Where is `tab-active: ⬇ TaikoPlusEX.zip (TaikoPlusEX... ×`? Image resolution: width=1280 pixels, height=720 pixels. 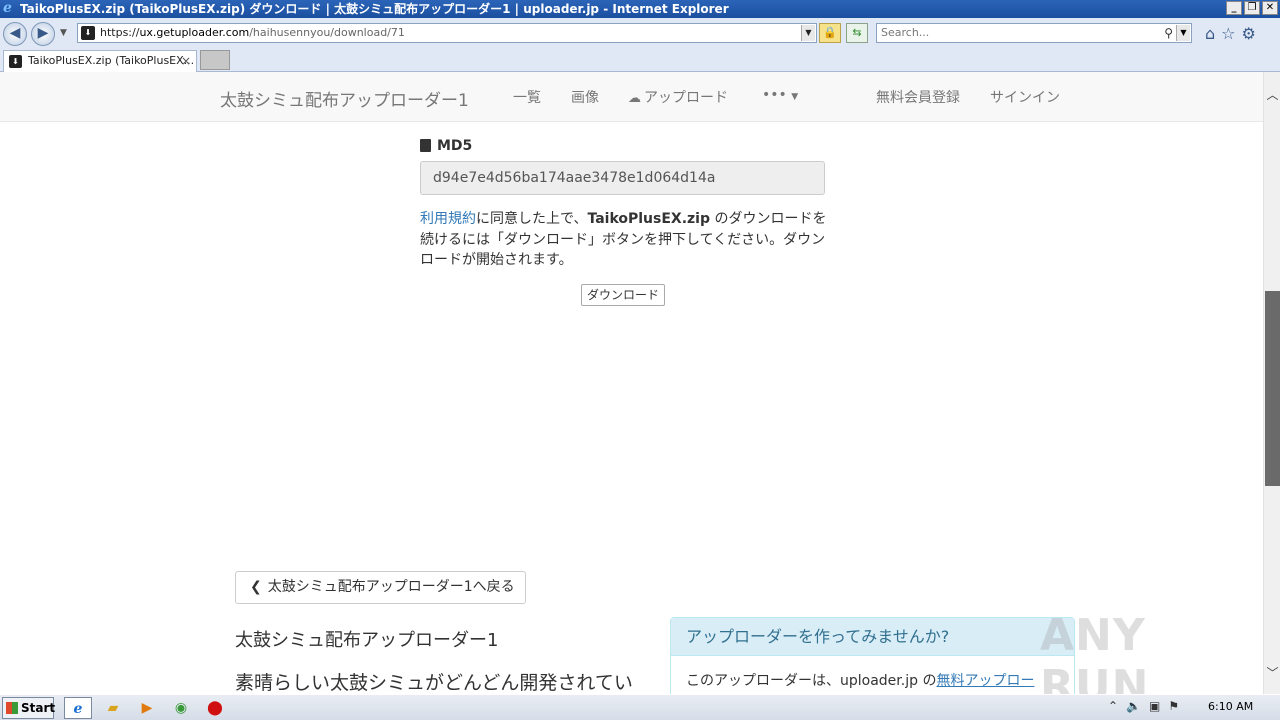 tab-active: ⬇ TaikoPlusEX.zip (TaikoPlusEX... × is located at coordinates (100, 61).